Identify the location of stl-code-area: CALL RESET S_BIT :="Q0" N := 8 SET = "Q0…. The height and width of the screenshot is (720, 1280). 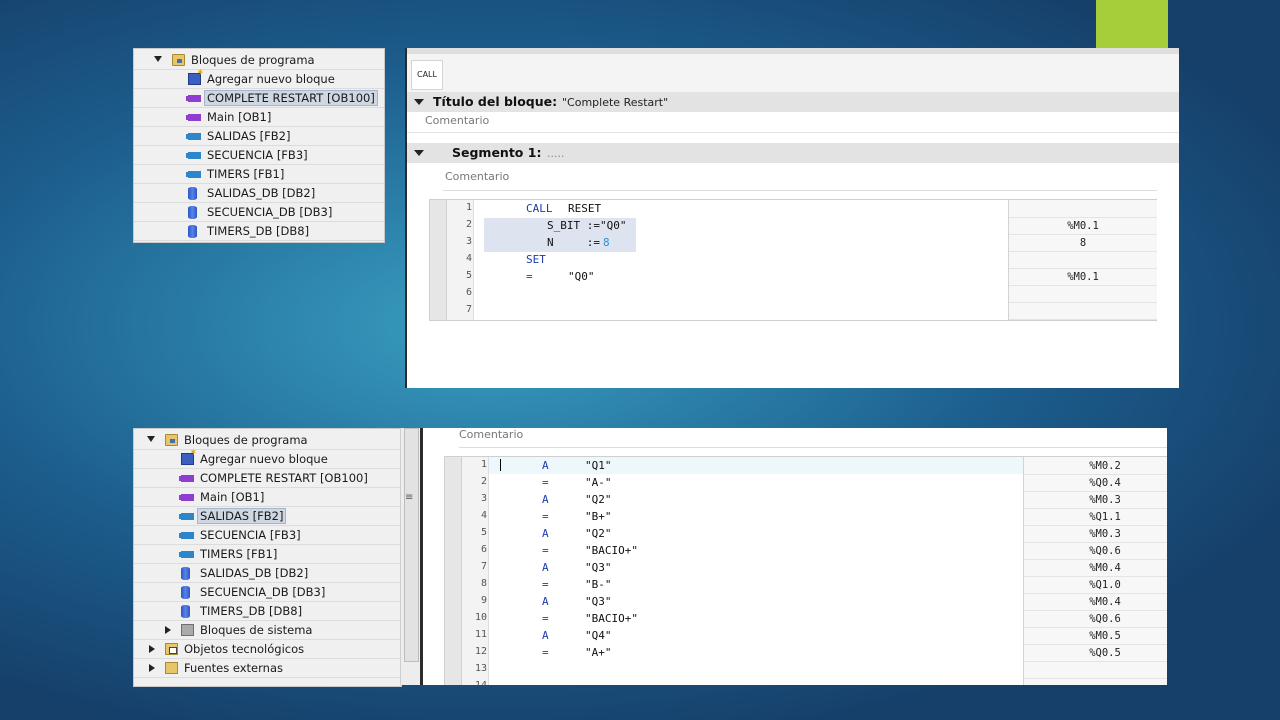
(793, 260).